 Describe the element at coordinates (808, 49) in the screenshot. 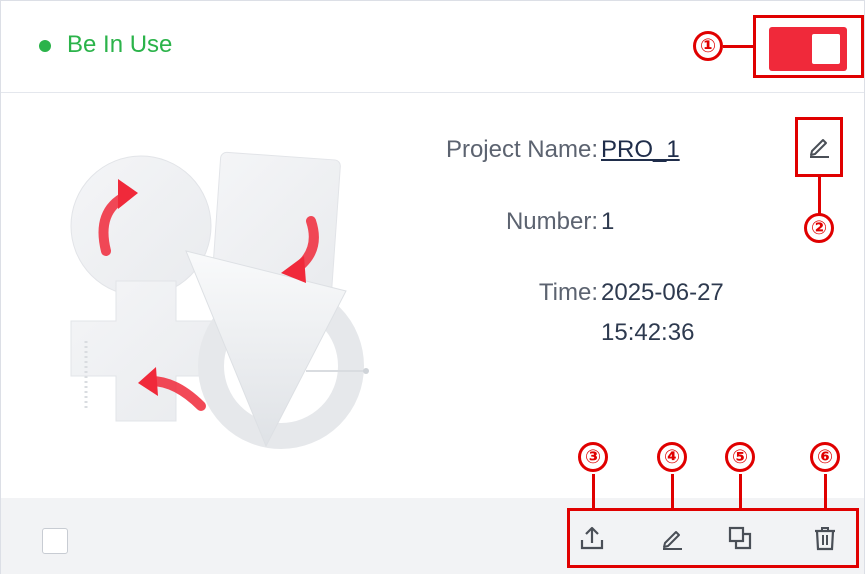

I see `enable-toggle` at that location.